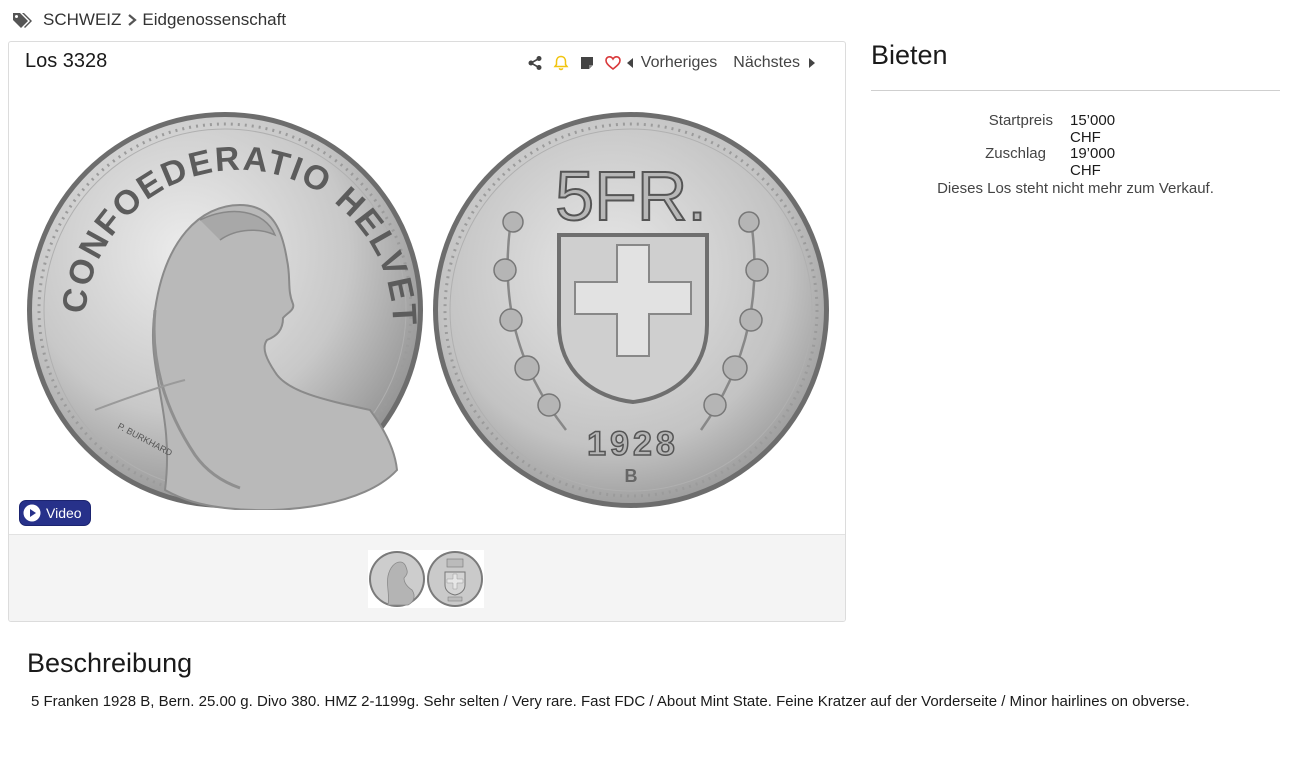 This screenshot has height=759, width=1293. I want to click on previous-lot-link: Vorheriges, so click(672, 63).